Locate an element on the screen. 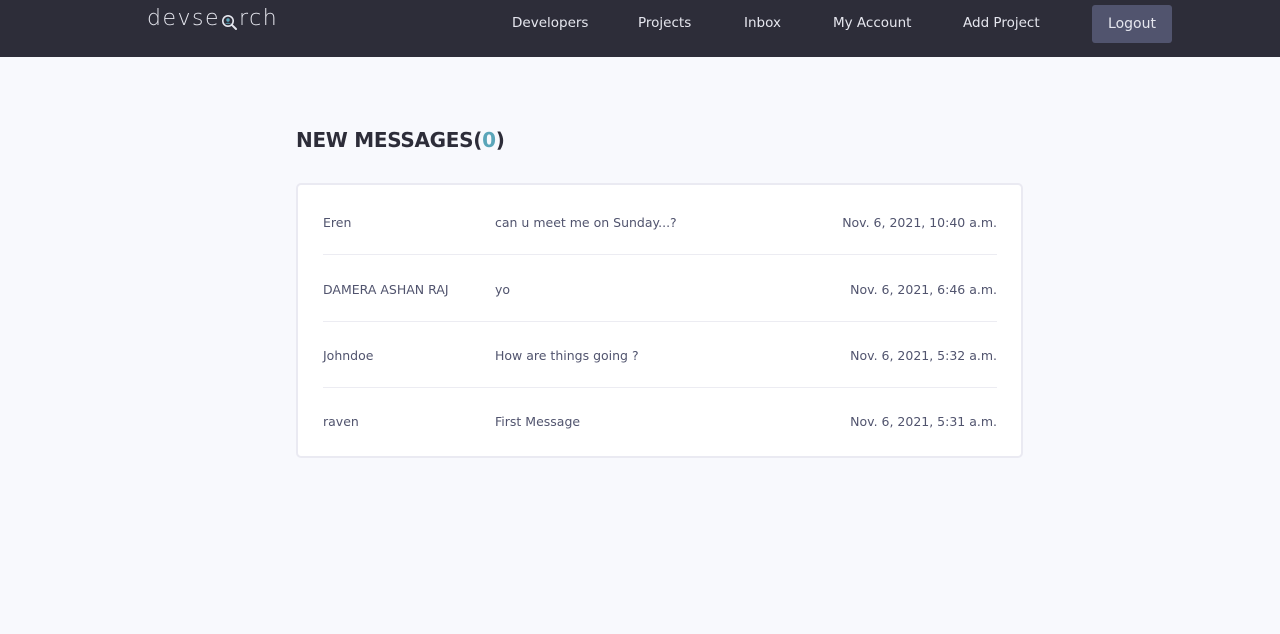  nav-add-project: Add Project is located at coordinates (1001, 23).